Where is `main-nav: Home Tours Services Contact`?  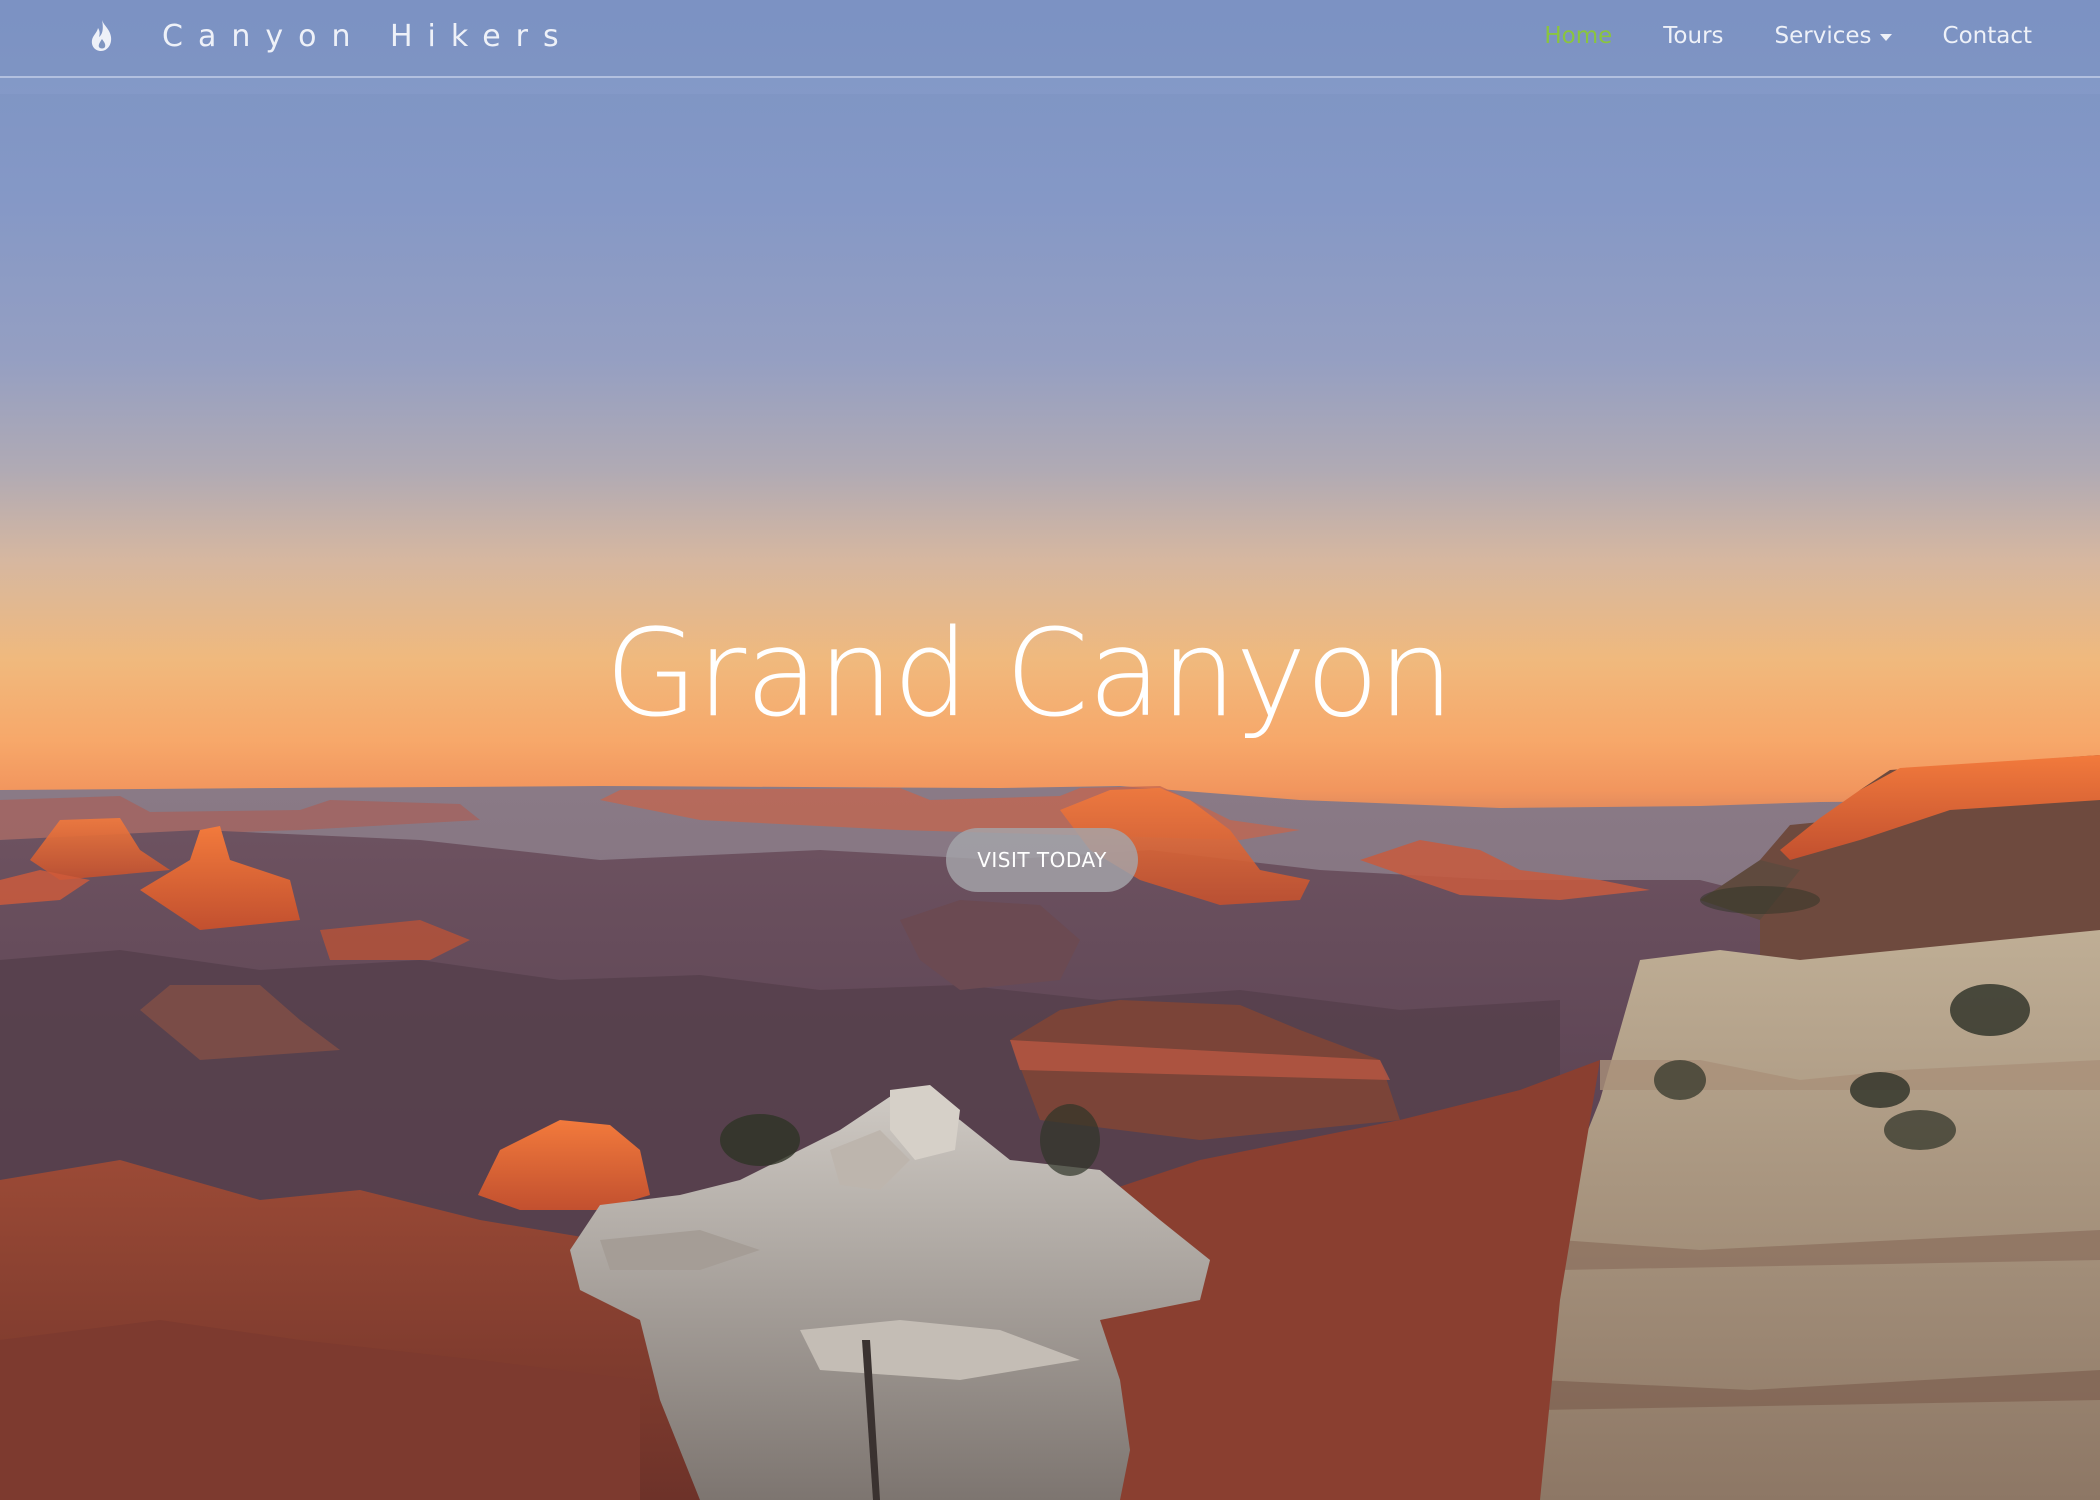
main-nav: Home Tours Services Contact is located at coordinates (1762, 36).